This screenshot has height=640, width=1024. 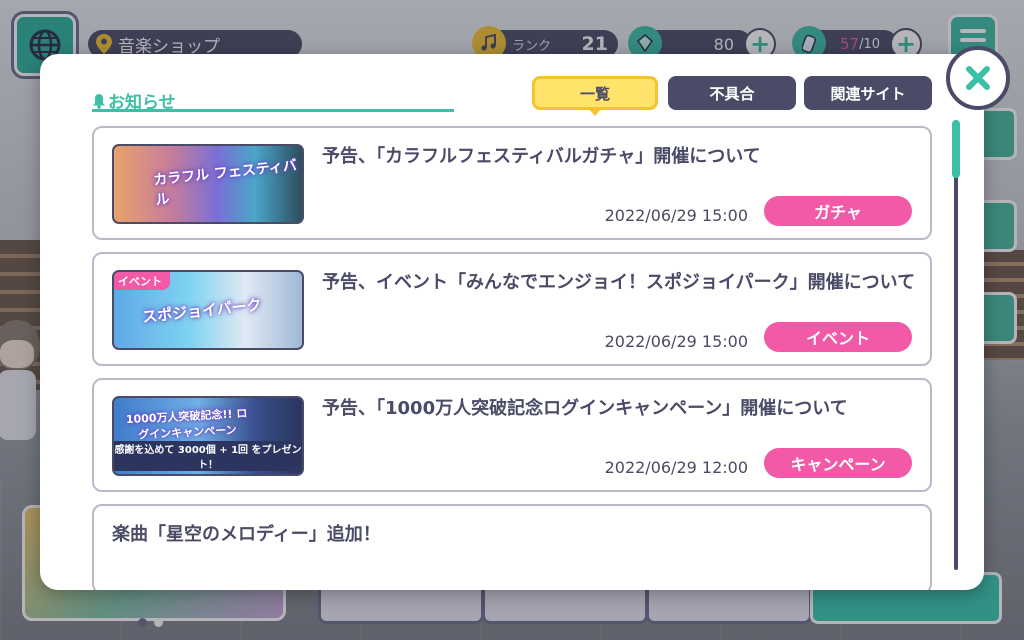 I want to click on notice-title: 予告、イベント「みんなでエンジョイ！スポジョイパーク」開催について, so click(x=619, y=282).